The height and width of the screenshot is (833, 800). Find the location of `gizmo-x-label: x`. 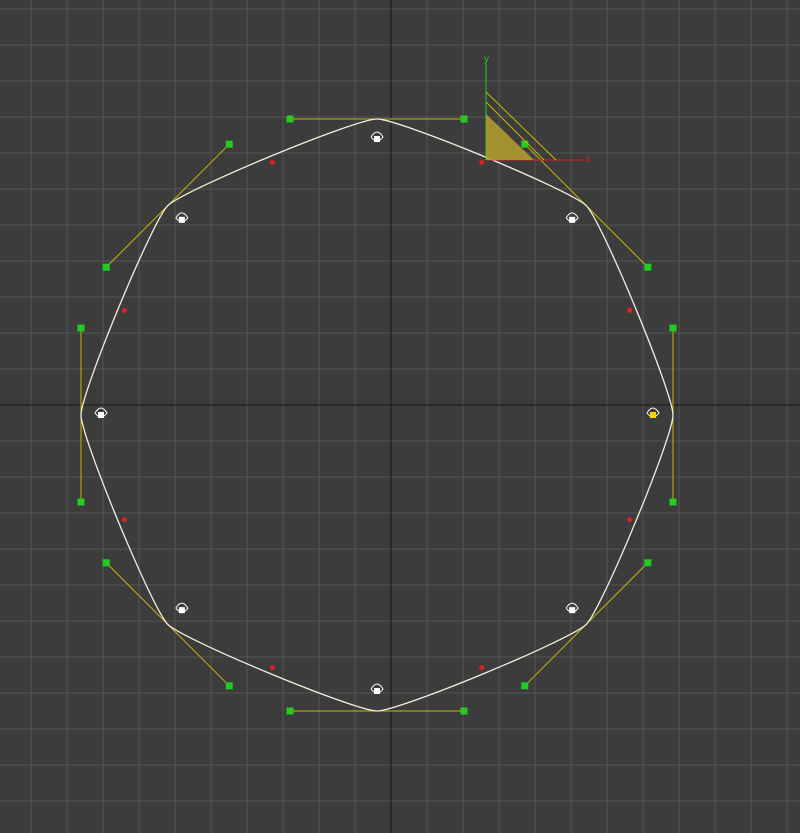

gizmo-x-label: x is located at coordinates (587, 159).